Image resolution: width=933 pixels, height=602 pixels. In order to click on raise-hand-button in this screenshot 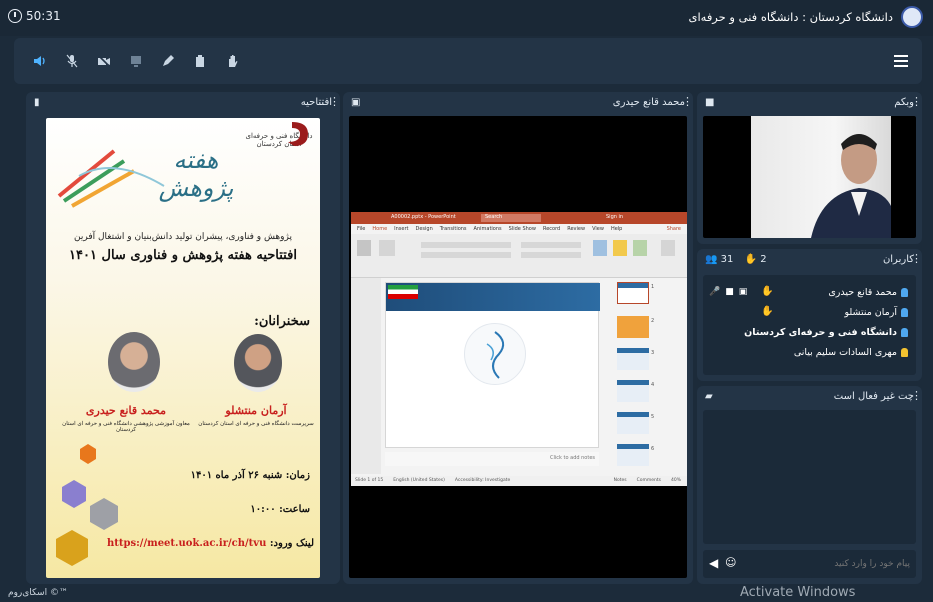, I will do `click(232, 61)`.